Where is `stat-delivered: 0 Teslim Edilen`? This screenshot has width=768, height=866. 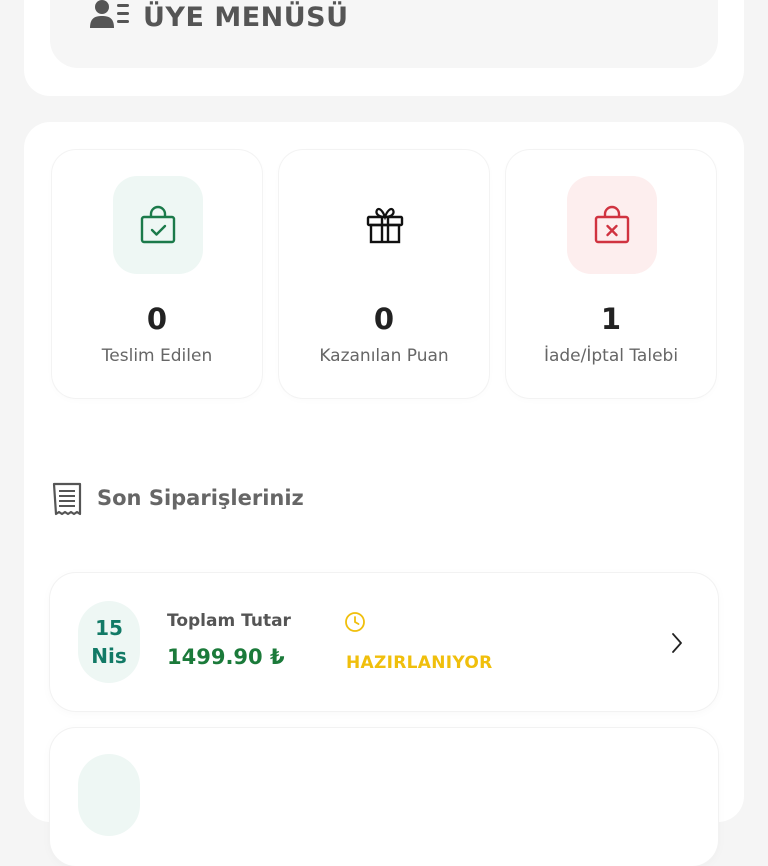
stat-delivered: 0 Teslim Edilen is located at coordinates (157, 274).